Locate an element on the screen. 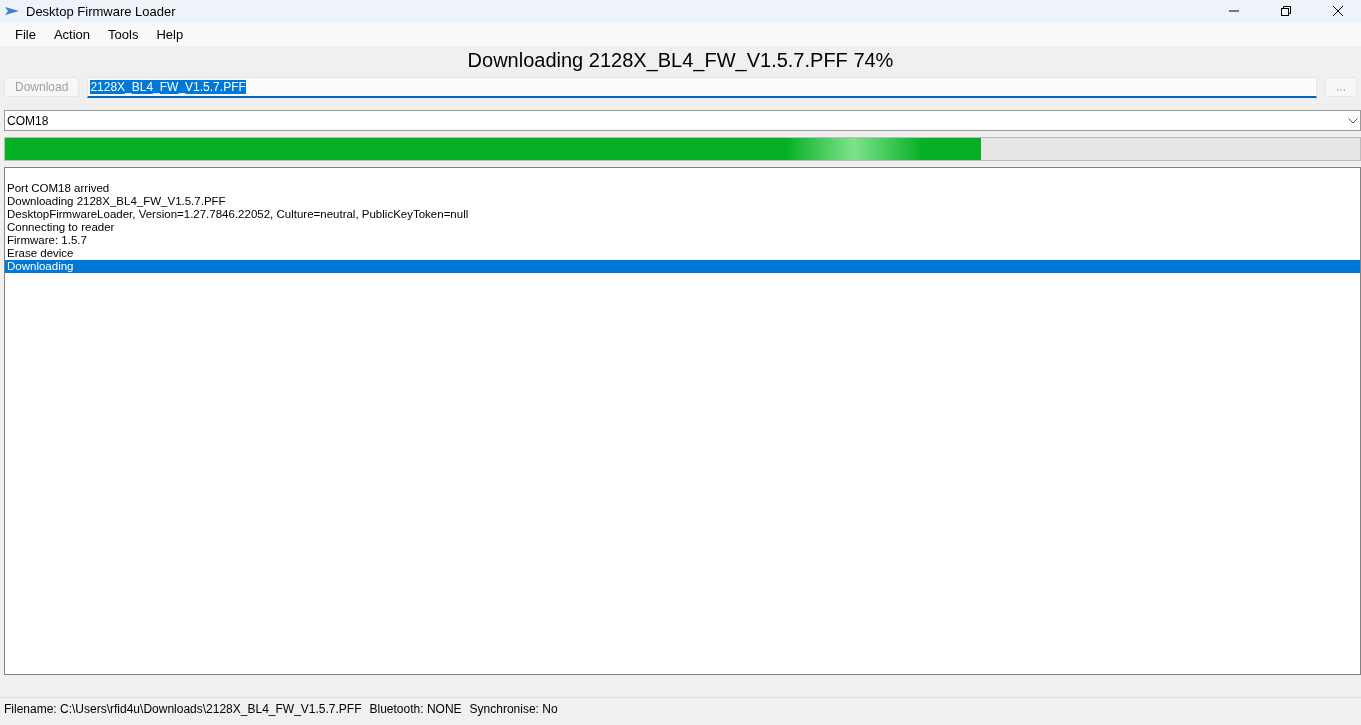  status-text: Filename: C:\Users\rfid4u\Downloads\2128X_BL4_FW_V1.5.7.PFF is located at coordinates (183, 709).